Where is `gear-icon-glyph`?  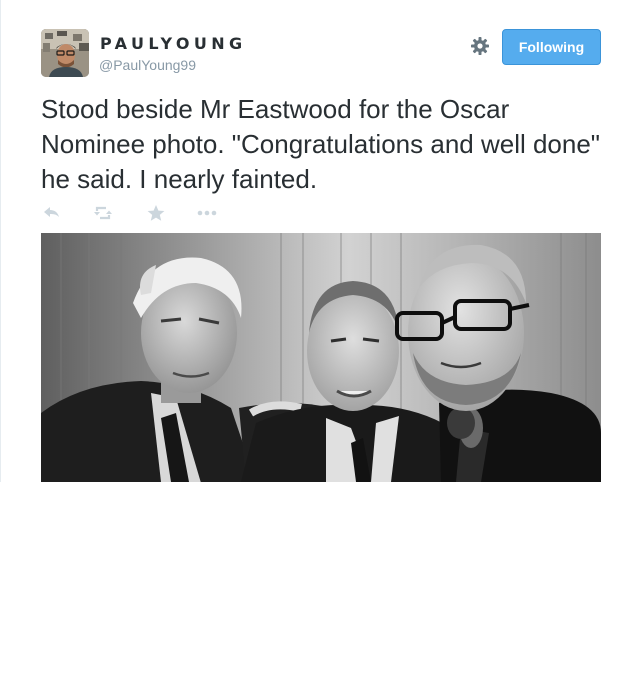
gear-icon-glyph is located at coordinates (480, 46).